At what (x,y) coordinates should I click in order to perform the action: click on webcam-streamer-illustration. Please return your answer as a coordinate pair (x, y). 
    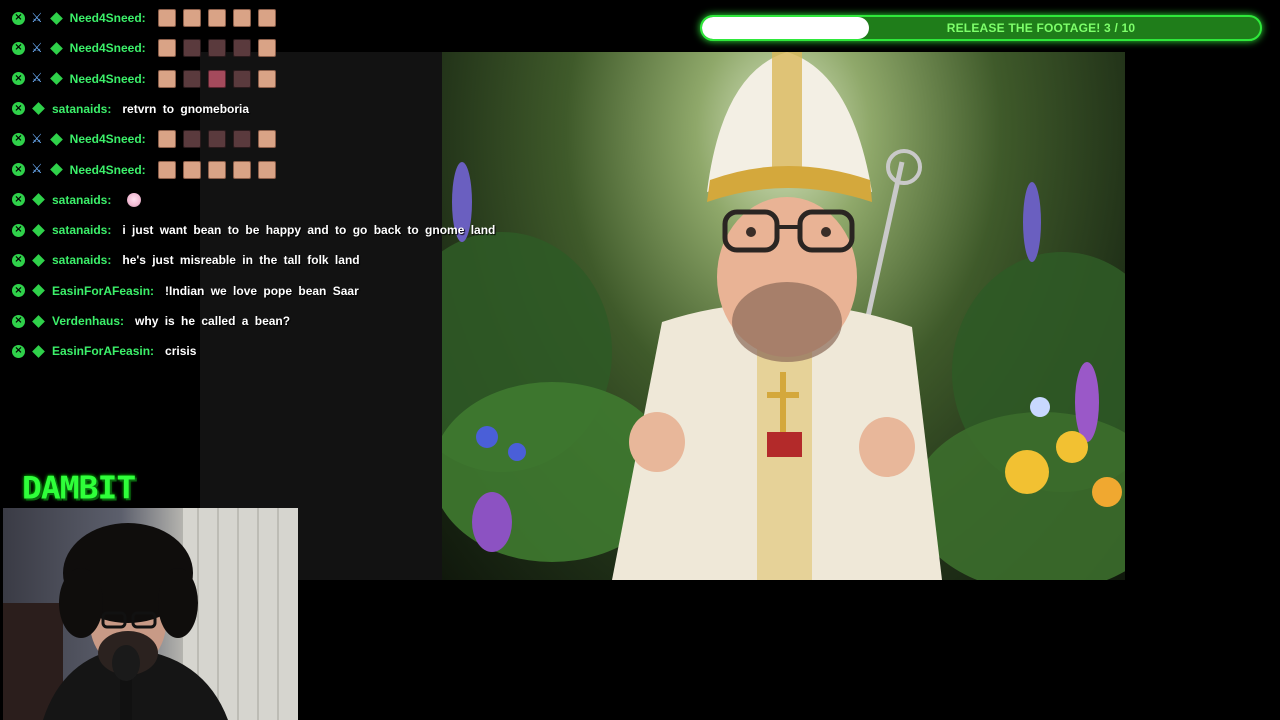
    Looking at the image, I should click on (150, 614).